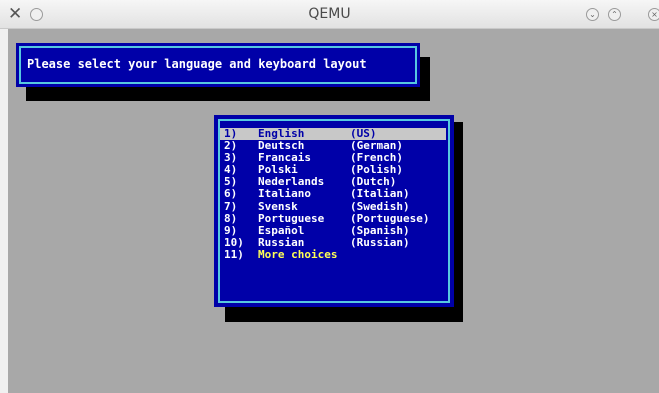 This screenshot has height=393, width=659. Describe the element at coordinates (376, 146) in the screenshot. I see `menu-item-detail: (German)` at that location.